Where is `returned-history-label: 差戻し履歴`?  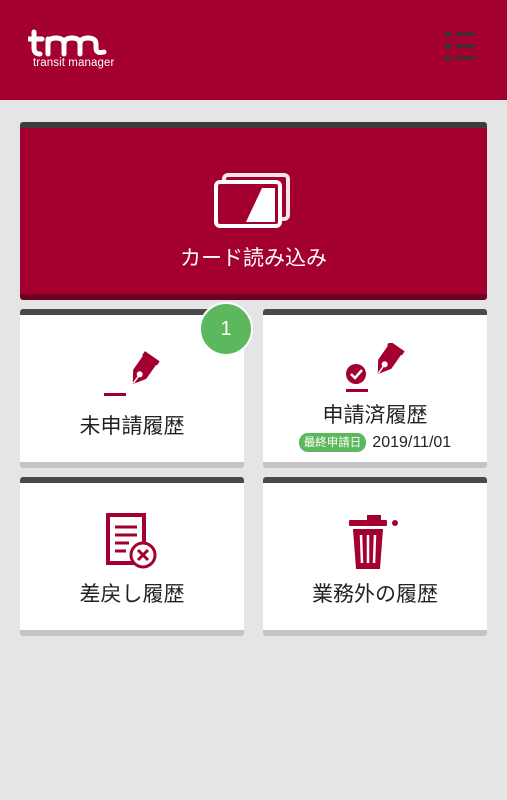
returned-history-label: 差戻し履歴 is located at coordinates (132, 594).